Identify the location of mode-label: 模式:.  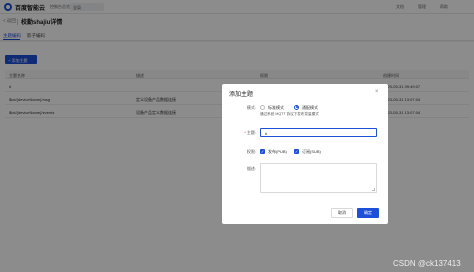
(251, 107).